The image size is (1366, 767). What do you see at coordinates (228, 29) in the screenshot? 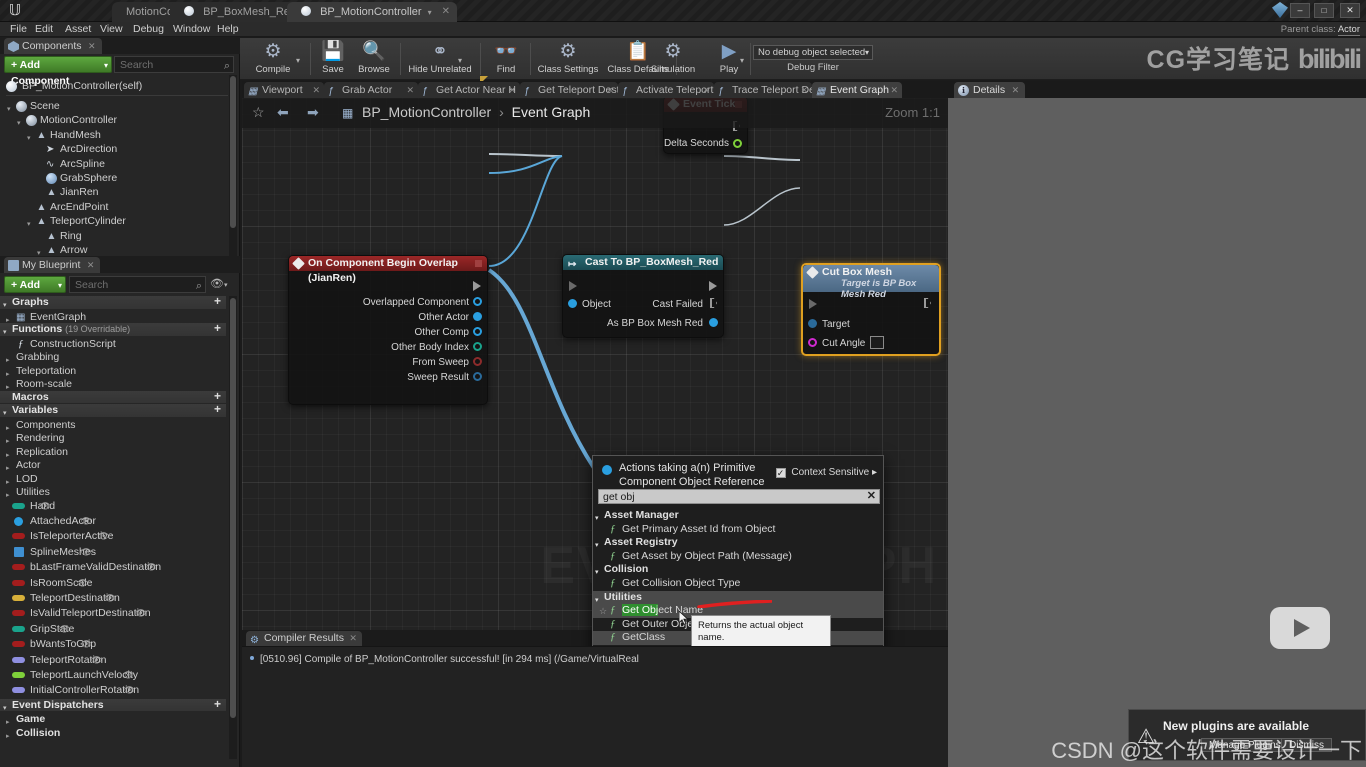
I see `menu-help: Help` at bounding box center [228, 29].